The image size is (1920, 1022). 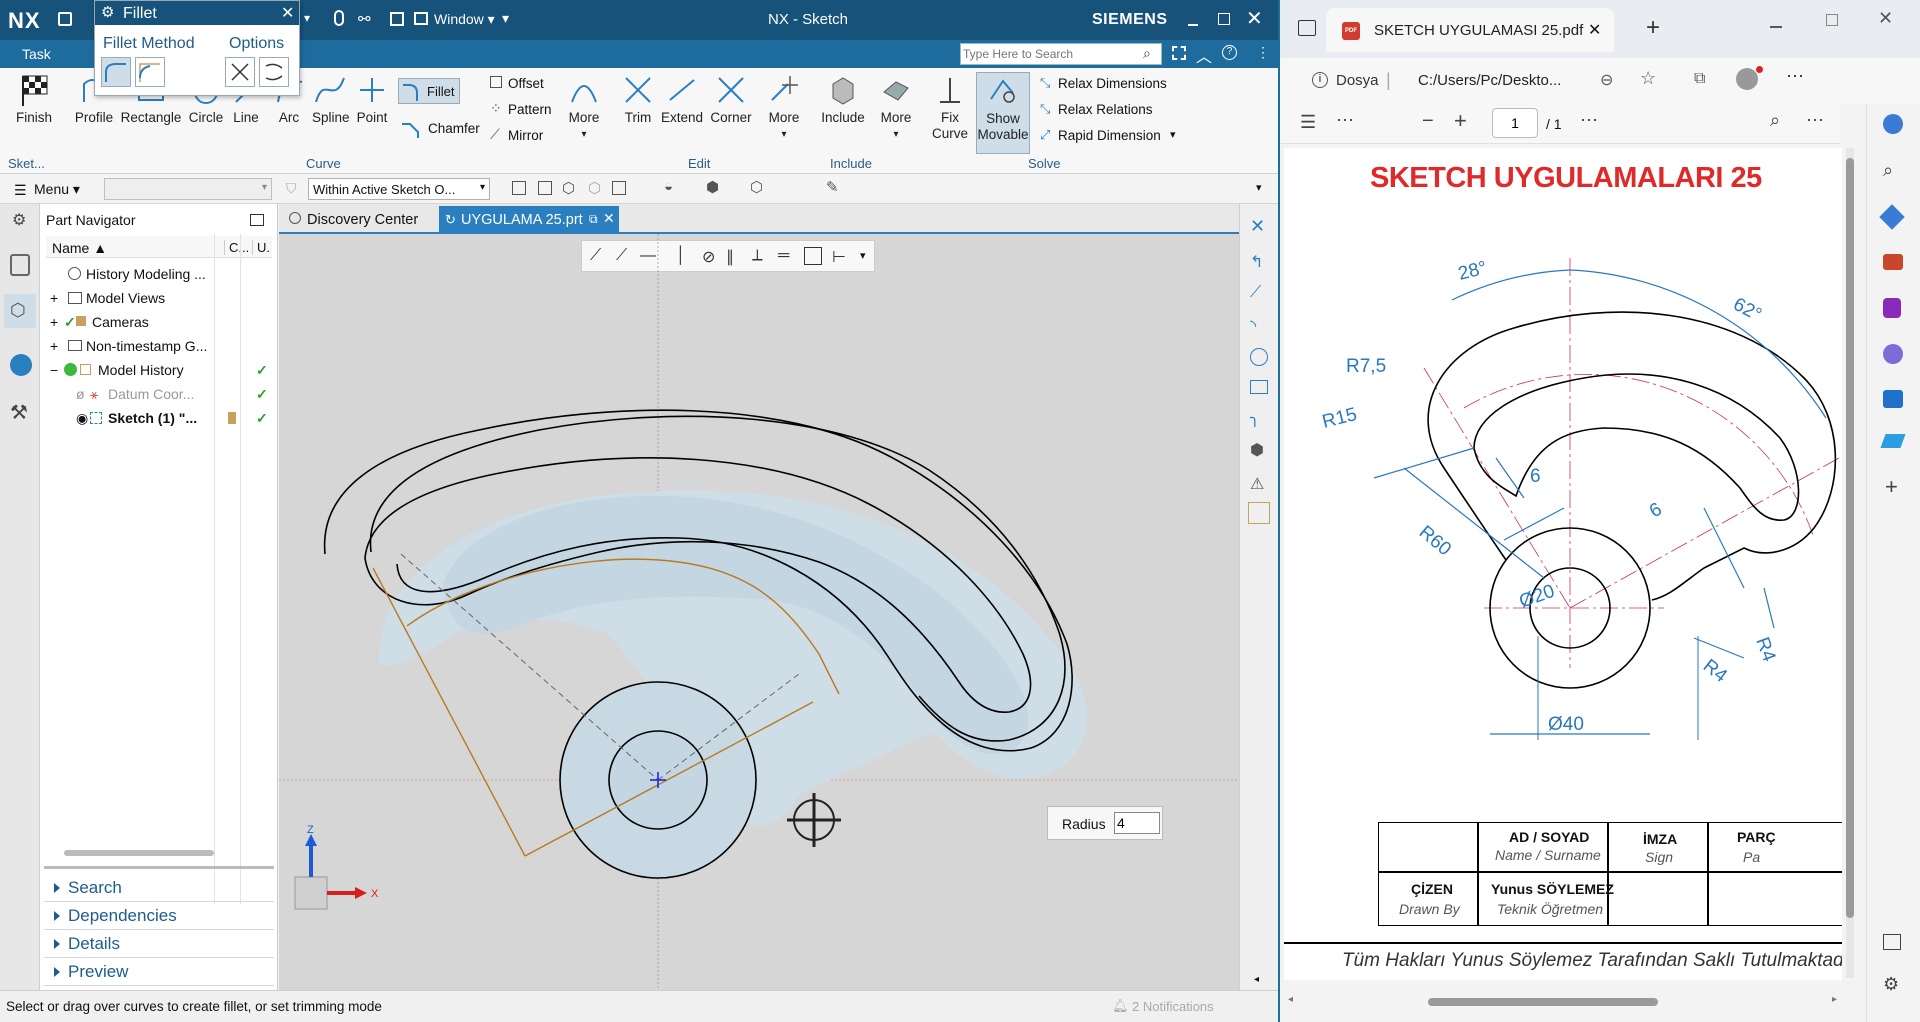 What do you see at coordinates (19, 220) in the screenshot?
I see `resource-settings-icon: ⚙` at bounding box center [19, 220].